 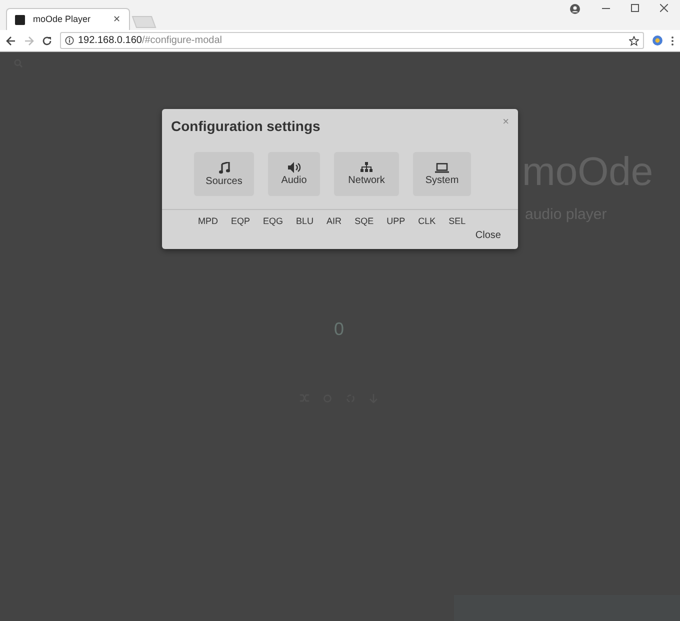 What do you see at coordinates (305, 221) in the screenshot?
I see `settings-link: BLU` at bounding box center [305, 221].